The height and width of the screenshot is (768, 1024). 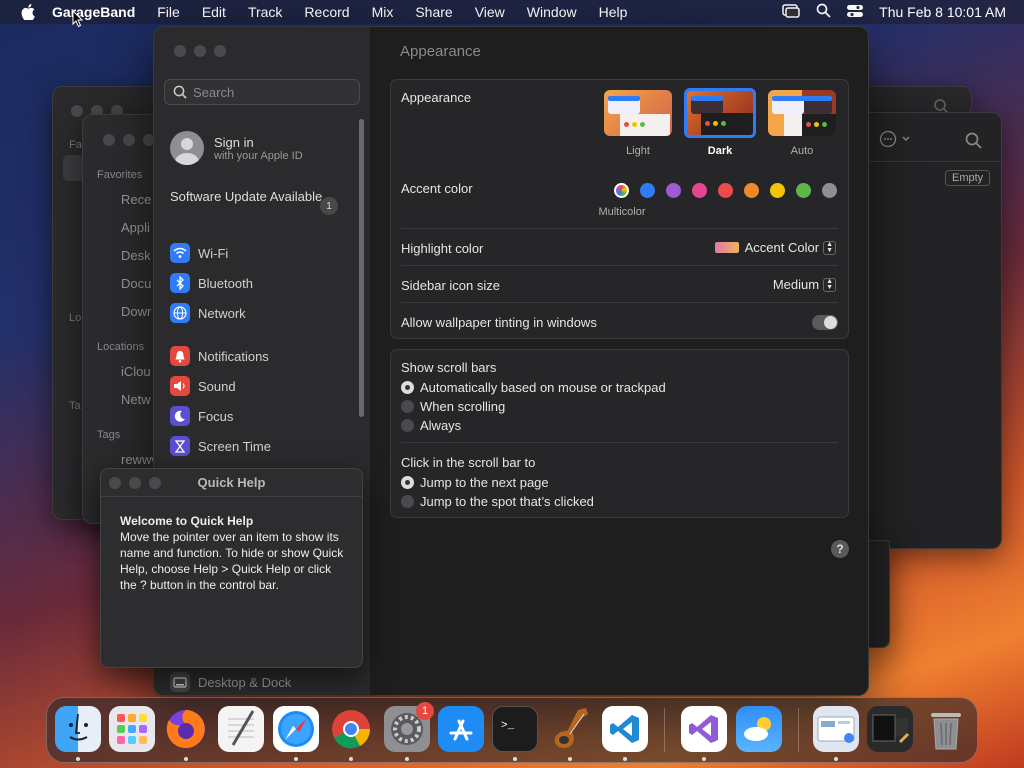 What do you see at coordinates (725, 190) in the screenshot?
I see `accent-red-swatch` at bounding box center [725, 190].